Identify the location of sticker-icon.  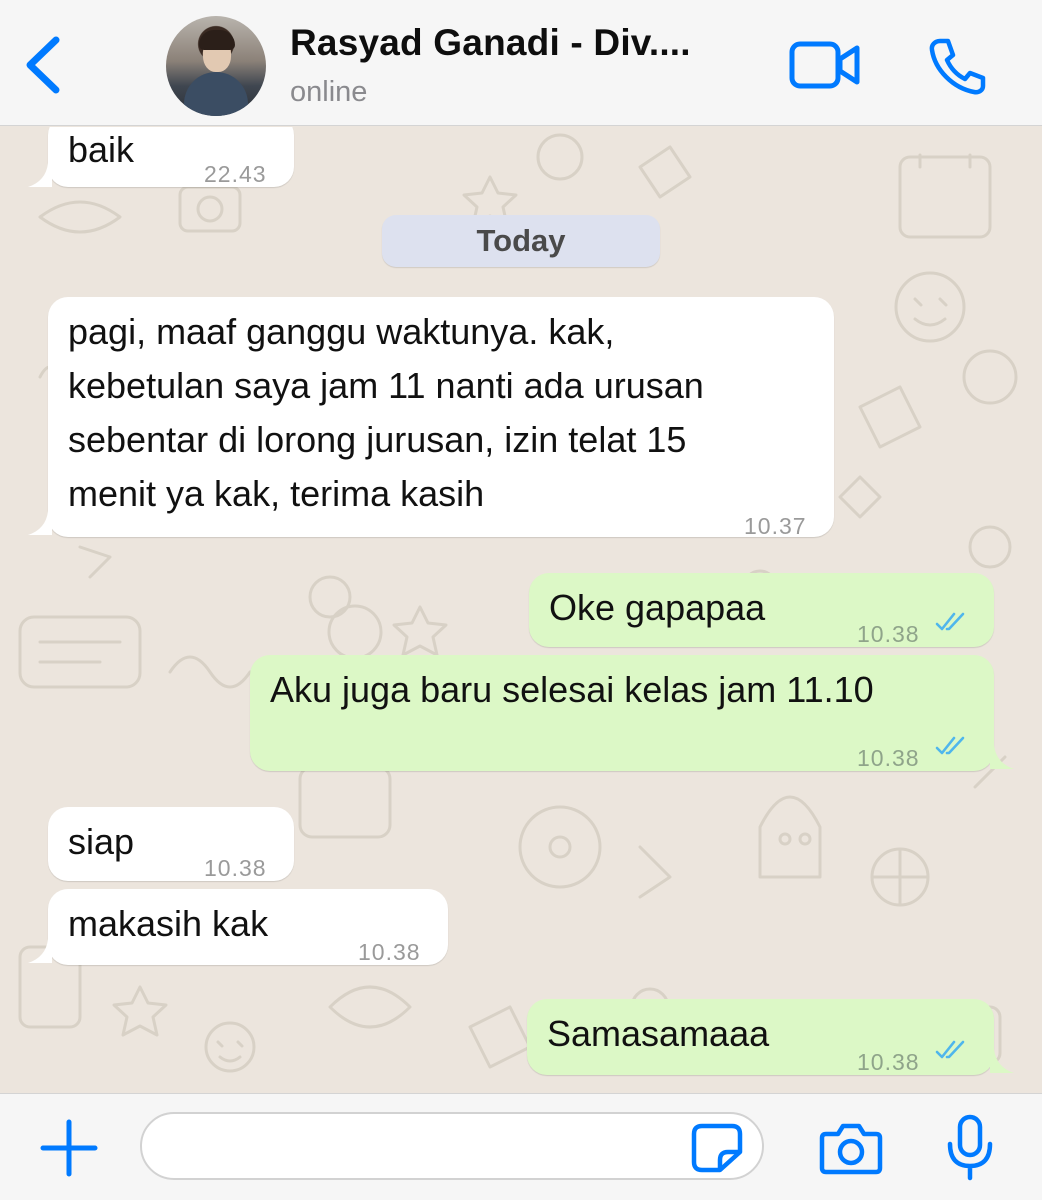
(717, 1148).